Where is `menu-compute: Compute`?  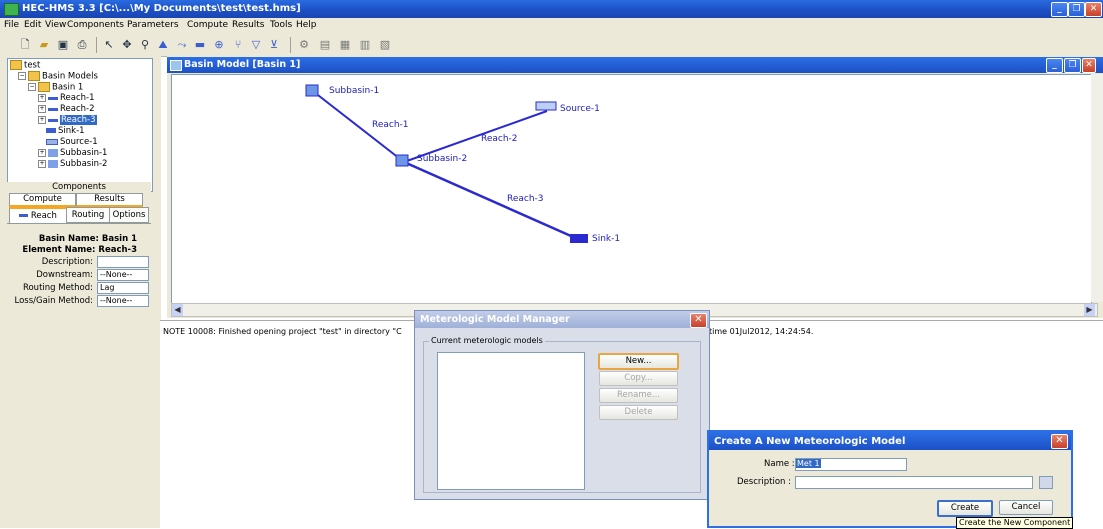 menu-compute: Compute is located at coordinates (207, 25).